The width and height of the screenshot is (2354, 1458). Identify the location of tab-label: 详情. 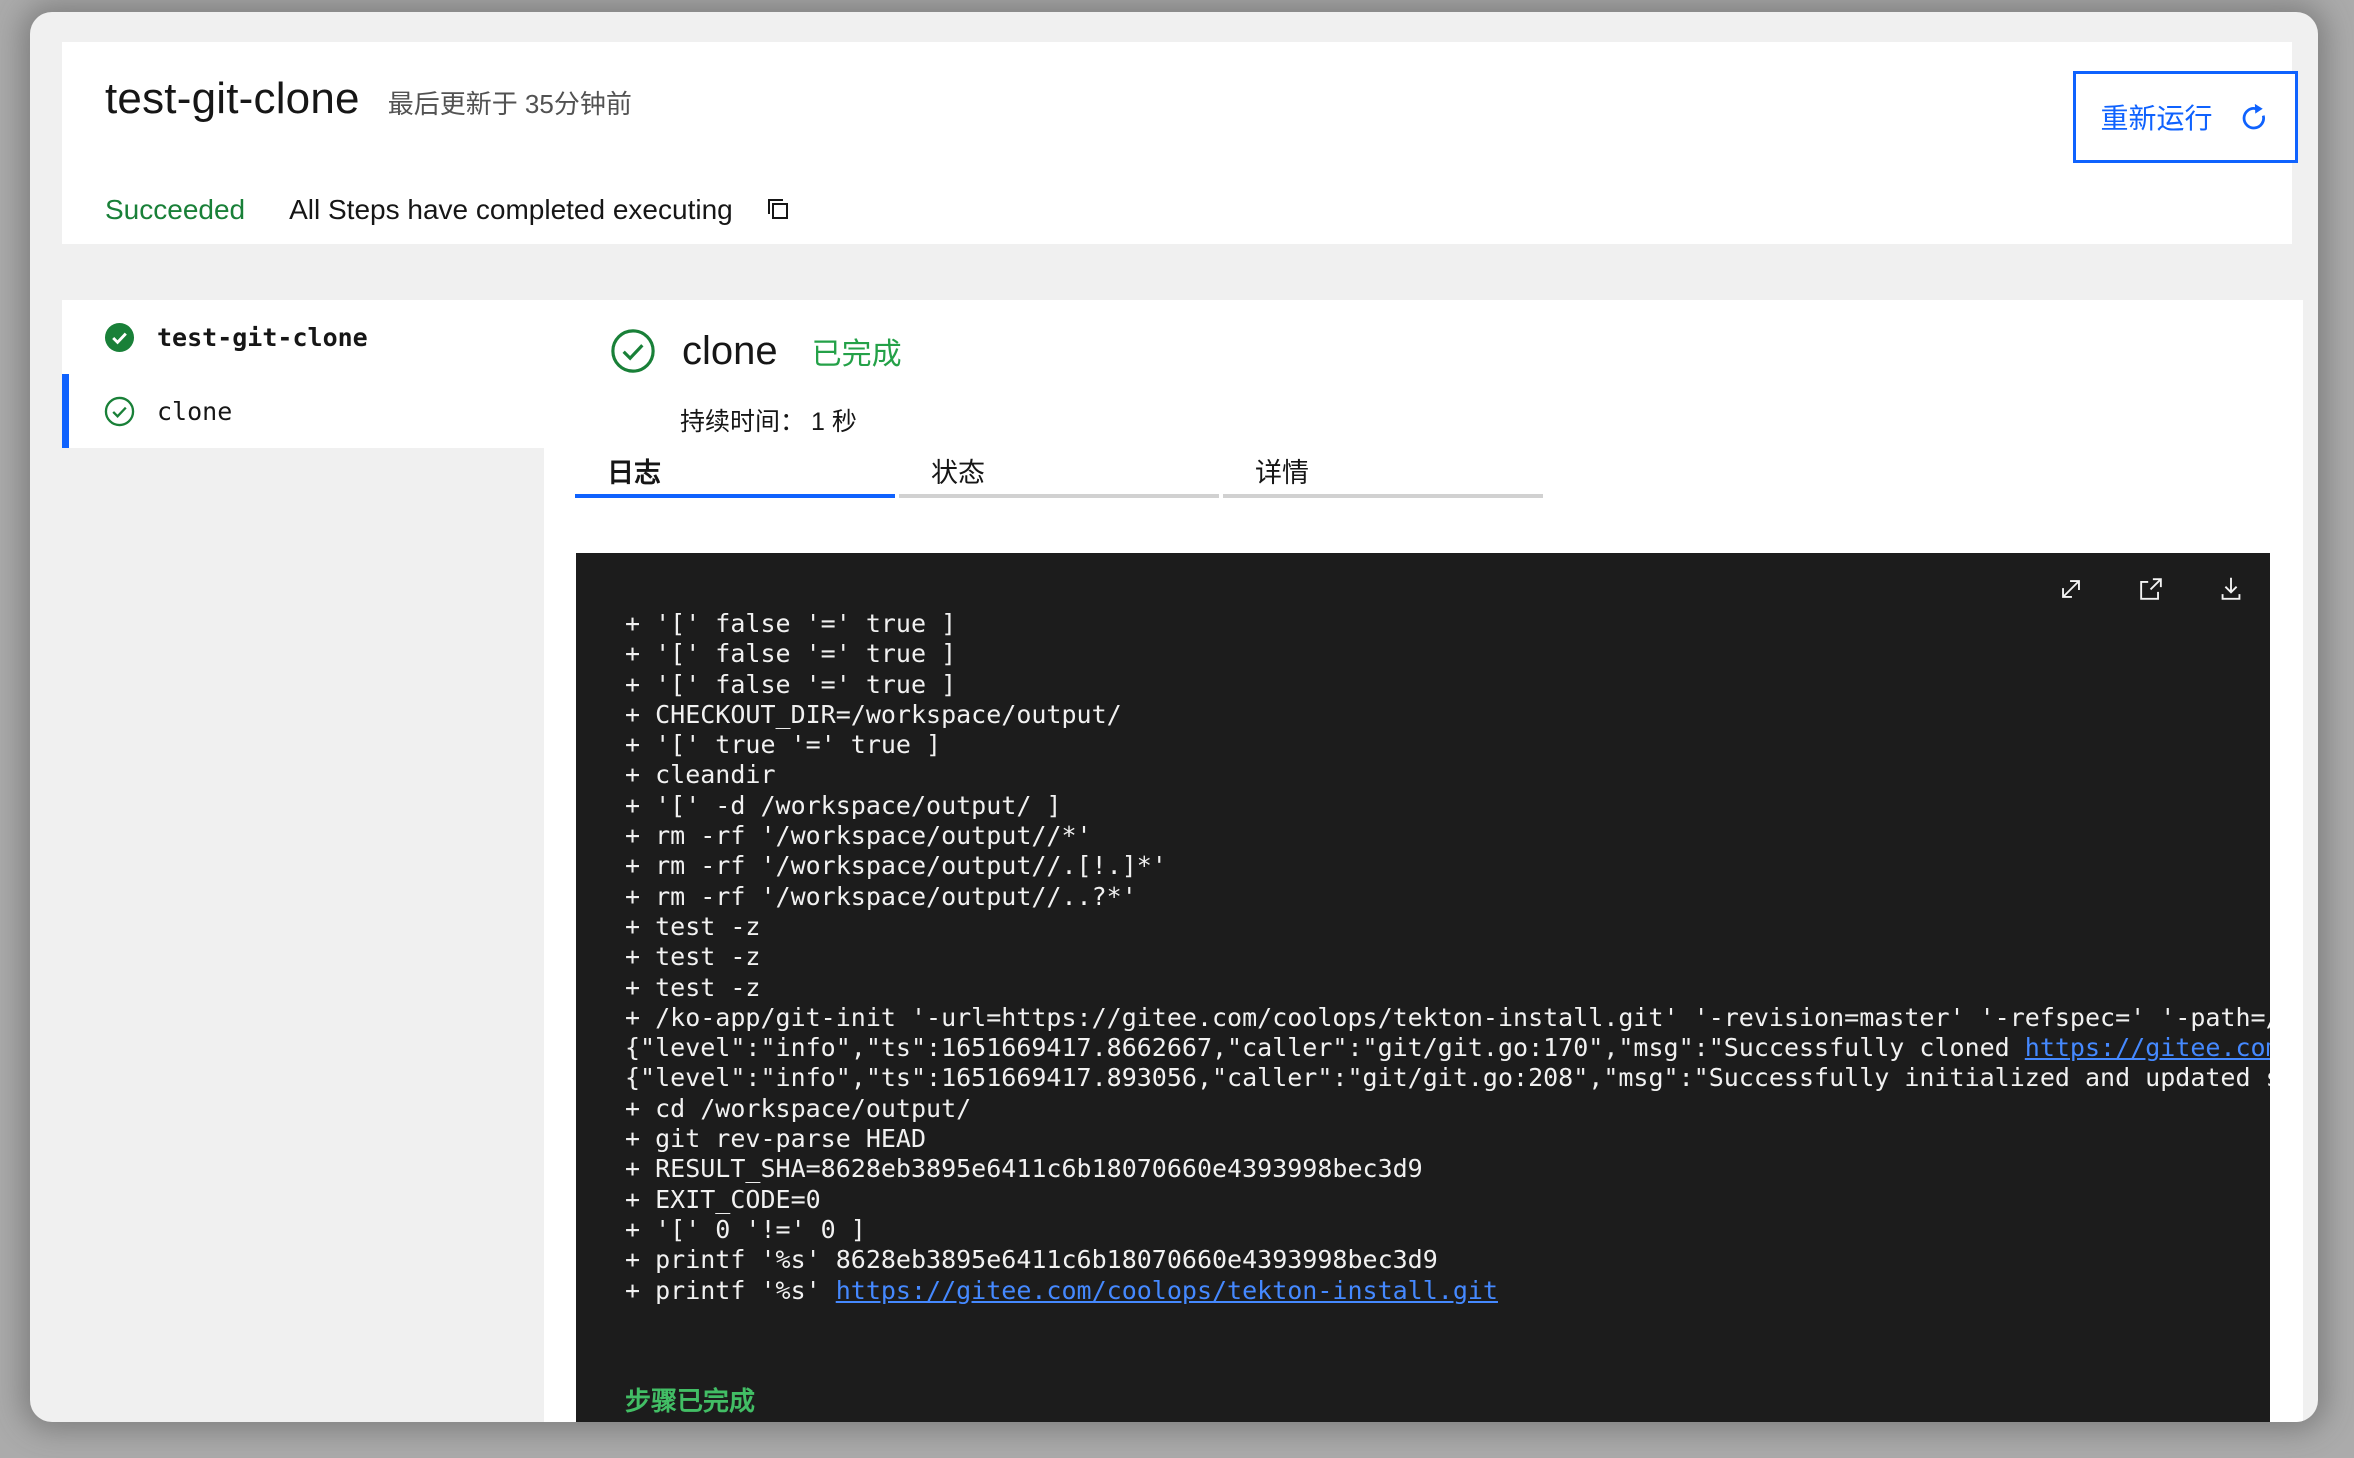
(1282, 472).